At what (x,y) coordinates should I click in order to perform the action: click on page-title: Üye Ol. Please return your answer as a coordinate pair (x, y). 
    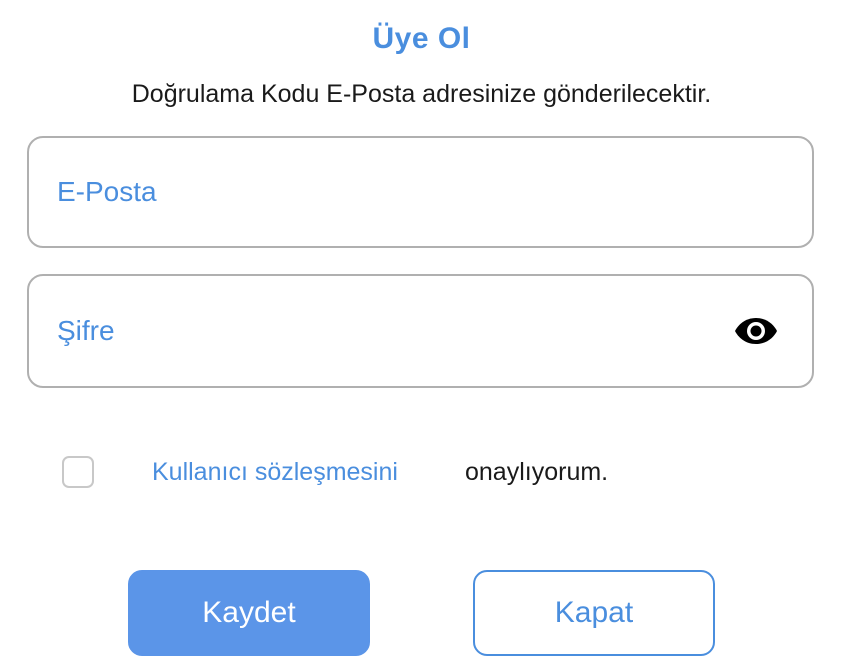
    Looking at the image, I should click on (421, 38).